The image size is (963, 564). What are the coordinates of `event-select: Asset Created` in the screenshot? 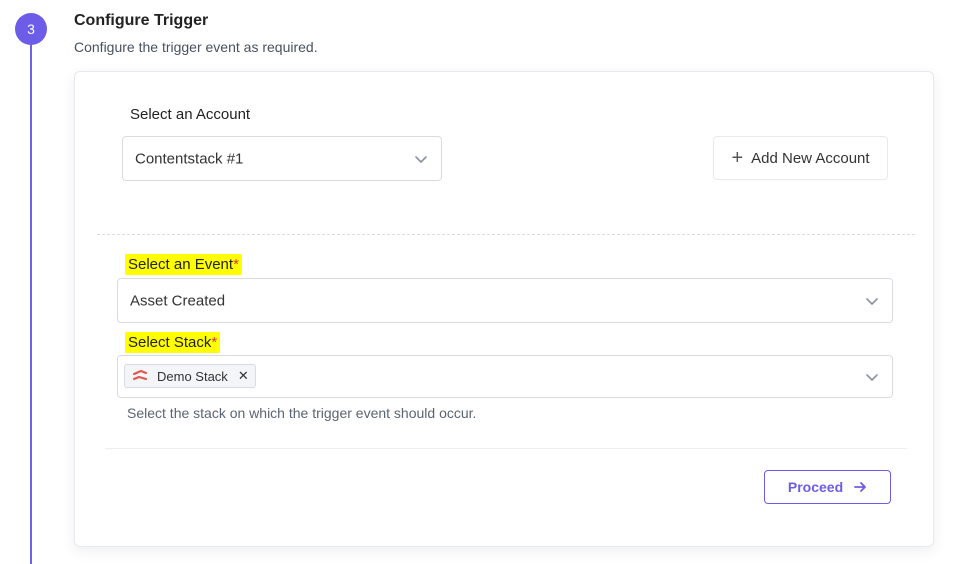 It's located at (505, 300).